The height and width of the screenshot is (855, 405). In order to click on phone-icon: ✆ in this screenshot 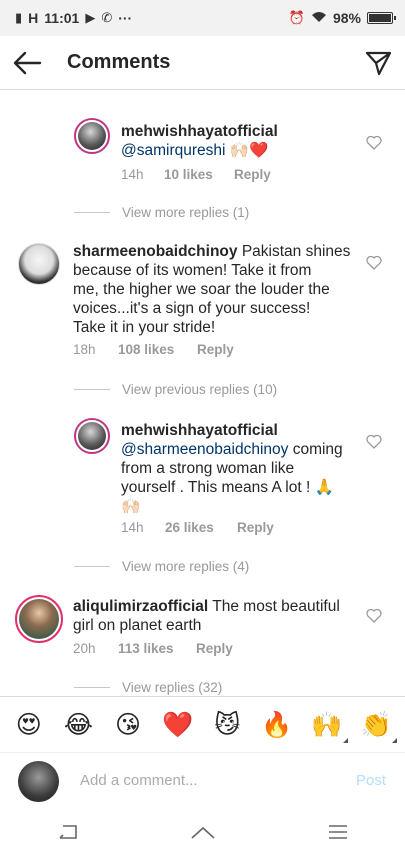, I will do `click(107, 17)`.